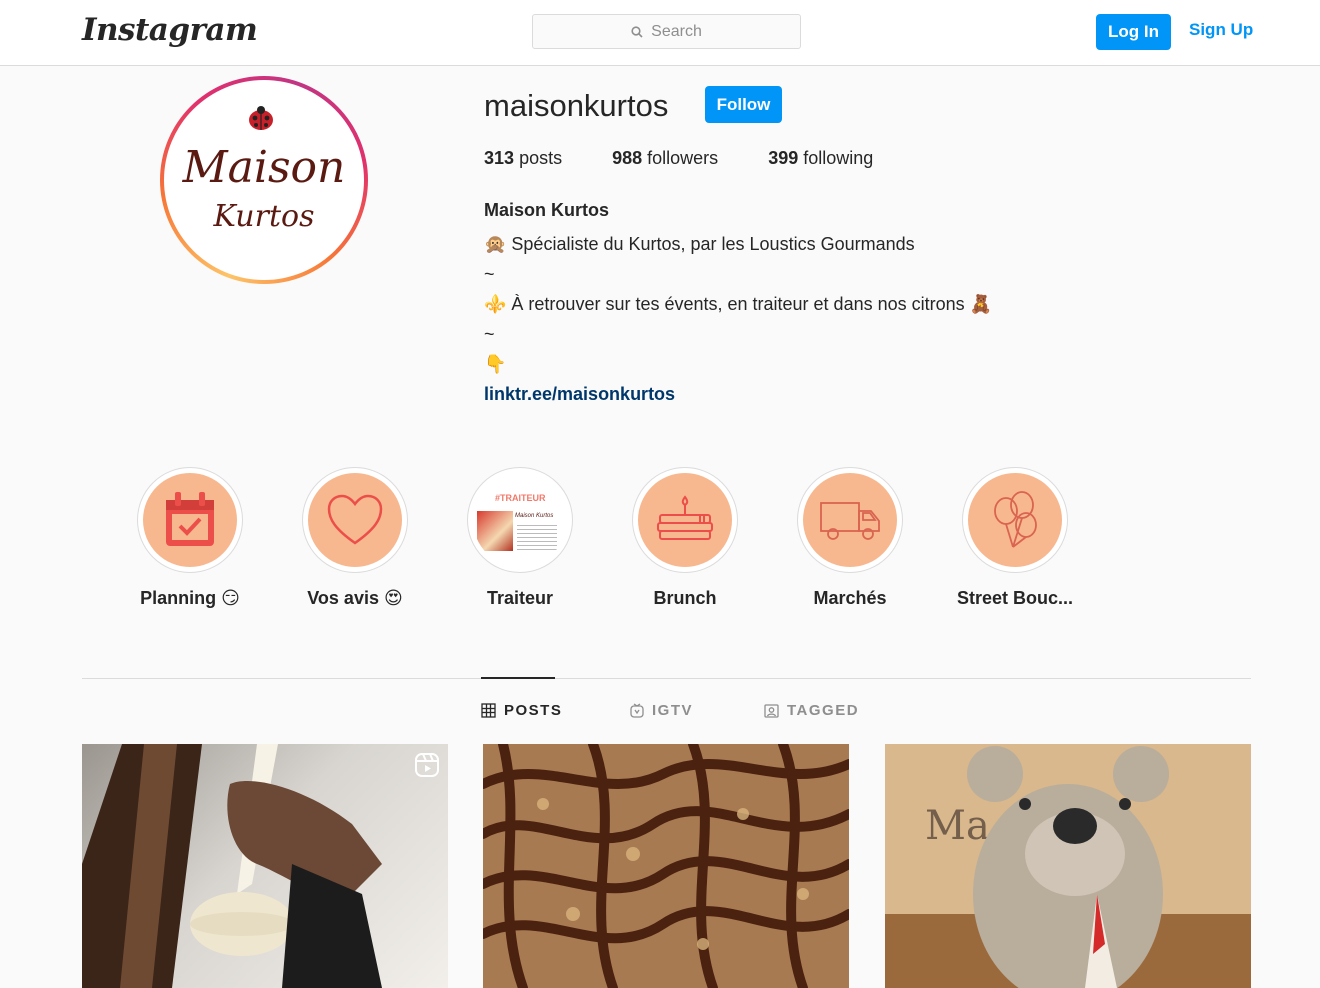 This screenshot has width=1320, height=988. I want to click on avatar-text-kurtos: Kurtos, so click(264, 216).